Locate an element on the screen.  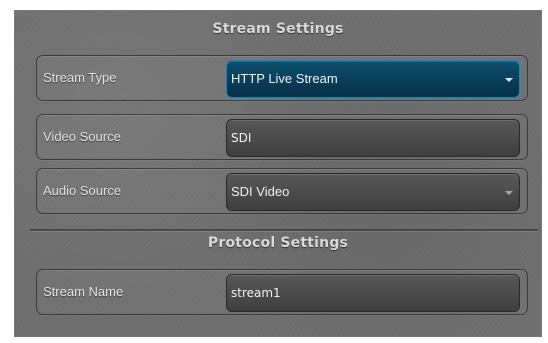
stream-name-label: Stream Name is located at coordinates (83, 291).